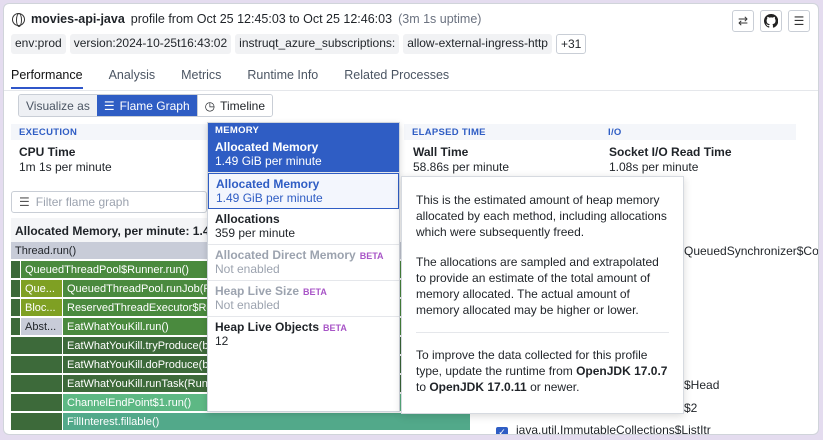  I want to click on timeline-option: ◷ Timeline, so click(234, 105).